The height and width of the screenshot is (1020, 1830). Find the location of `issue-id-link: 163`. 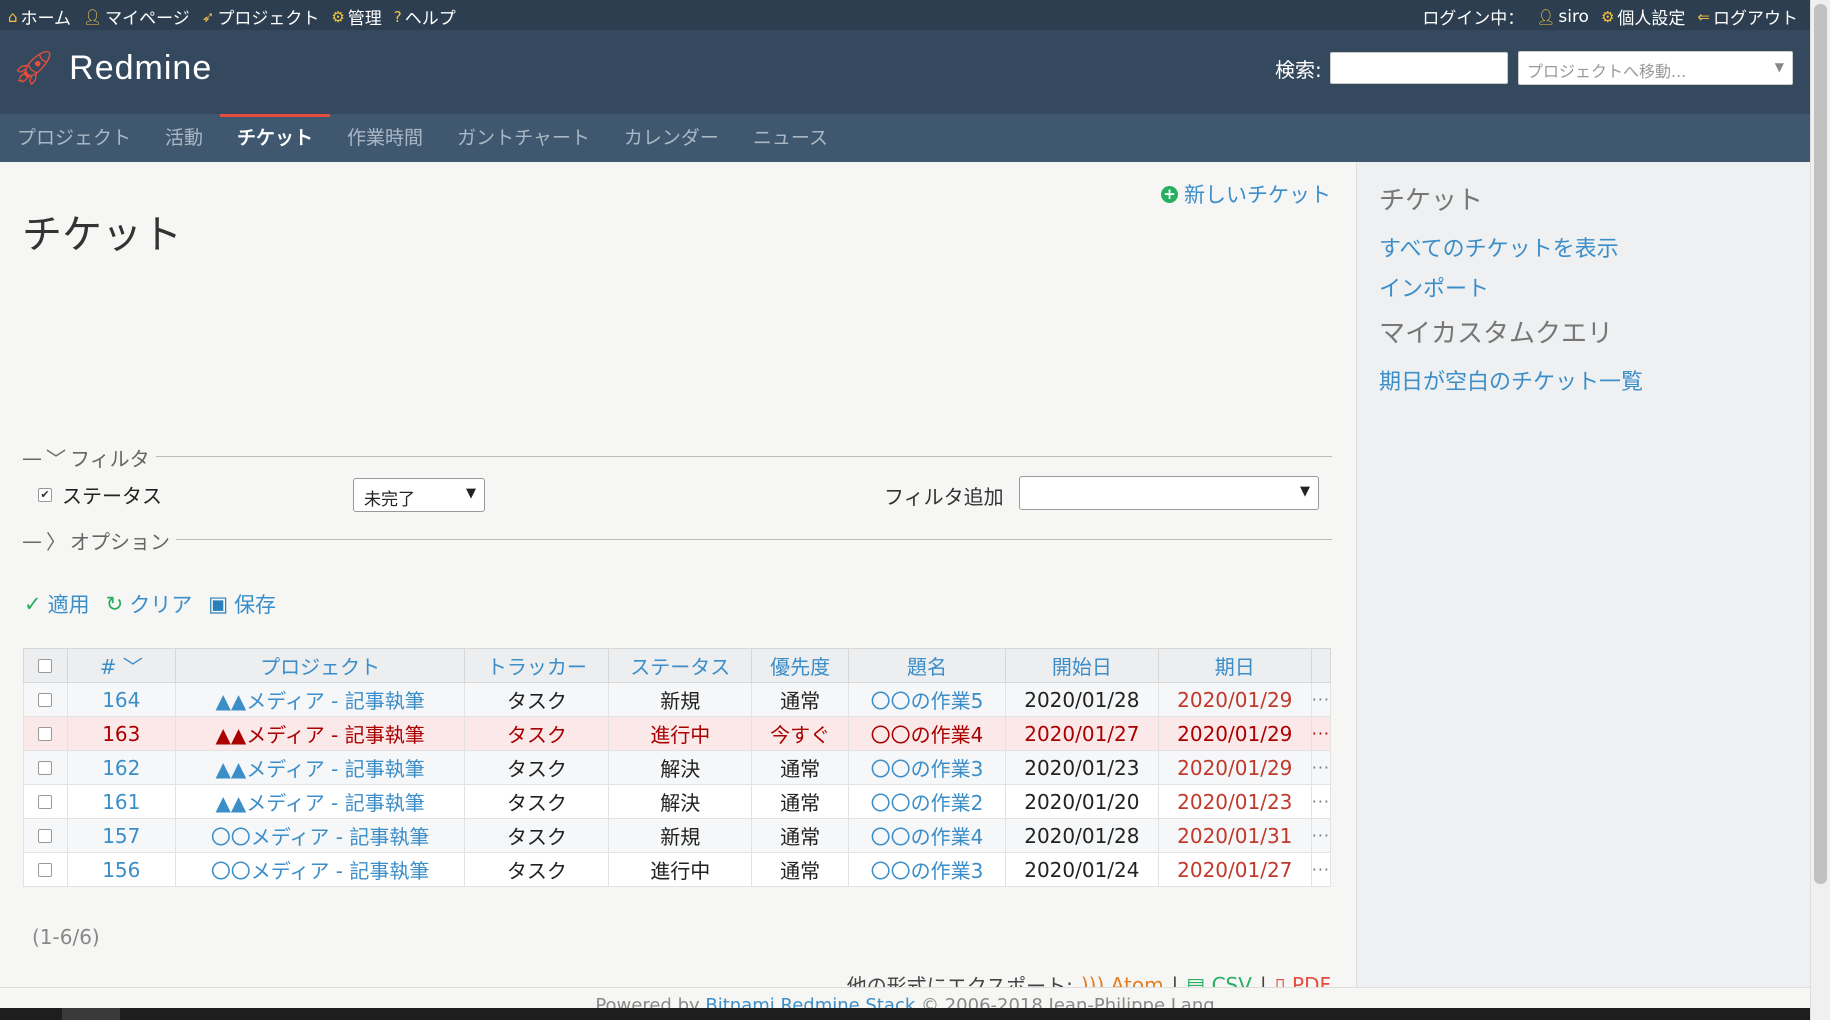

issue-id-link: 163 is located at coordinates (121, 734).